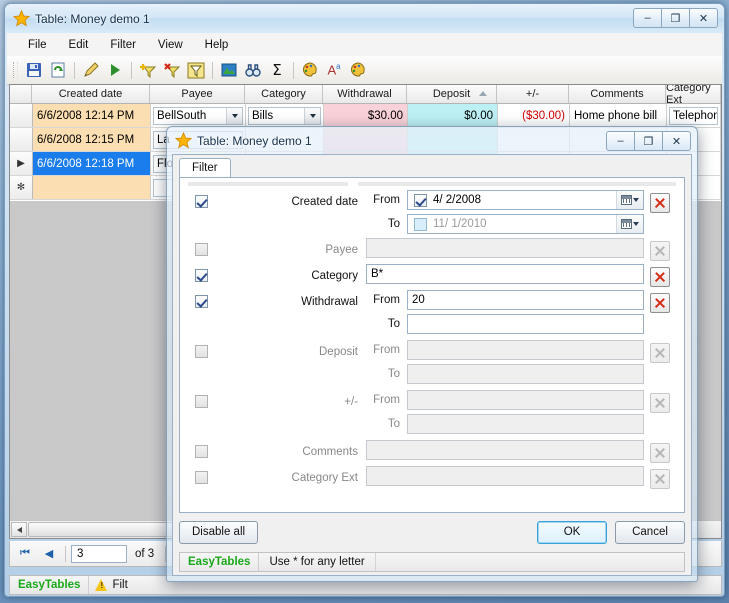  I want to click on category-ext-enable-checkbox, so click(201, 477).